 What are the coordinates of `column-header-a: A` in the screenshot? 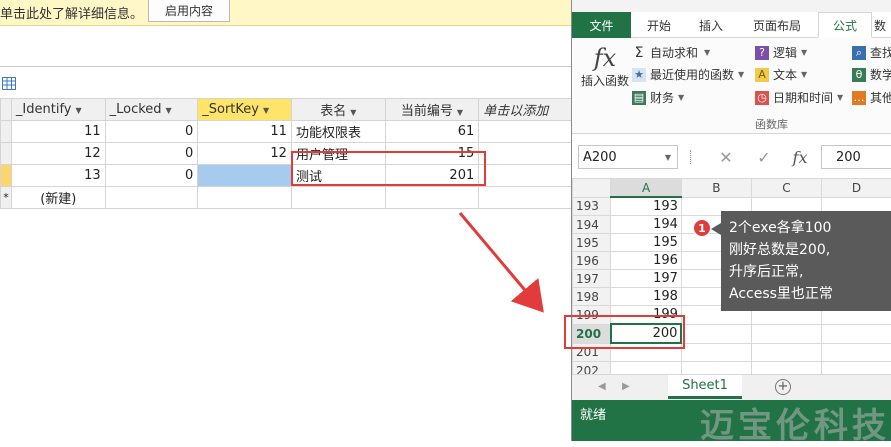 It's located at (646, 188).